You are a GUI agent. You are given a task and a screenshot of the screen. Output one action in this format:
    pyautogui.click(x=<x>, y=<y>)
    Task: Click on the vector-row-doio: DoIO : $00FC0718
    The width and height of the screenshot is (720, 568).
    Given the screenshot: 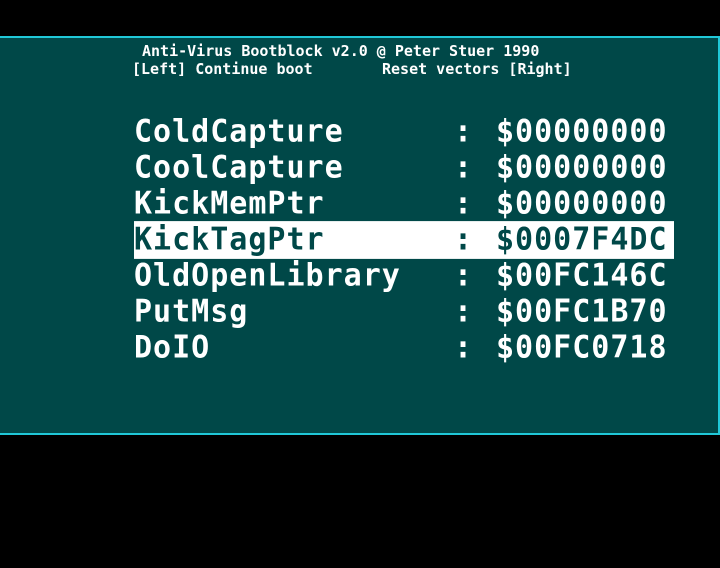 What is the action you would take?
    pyautogui.click(x=404, y=348)
    